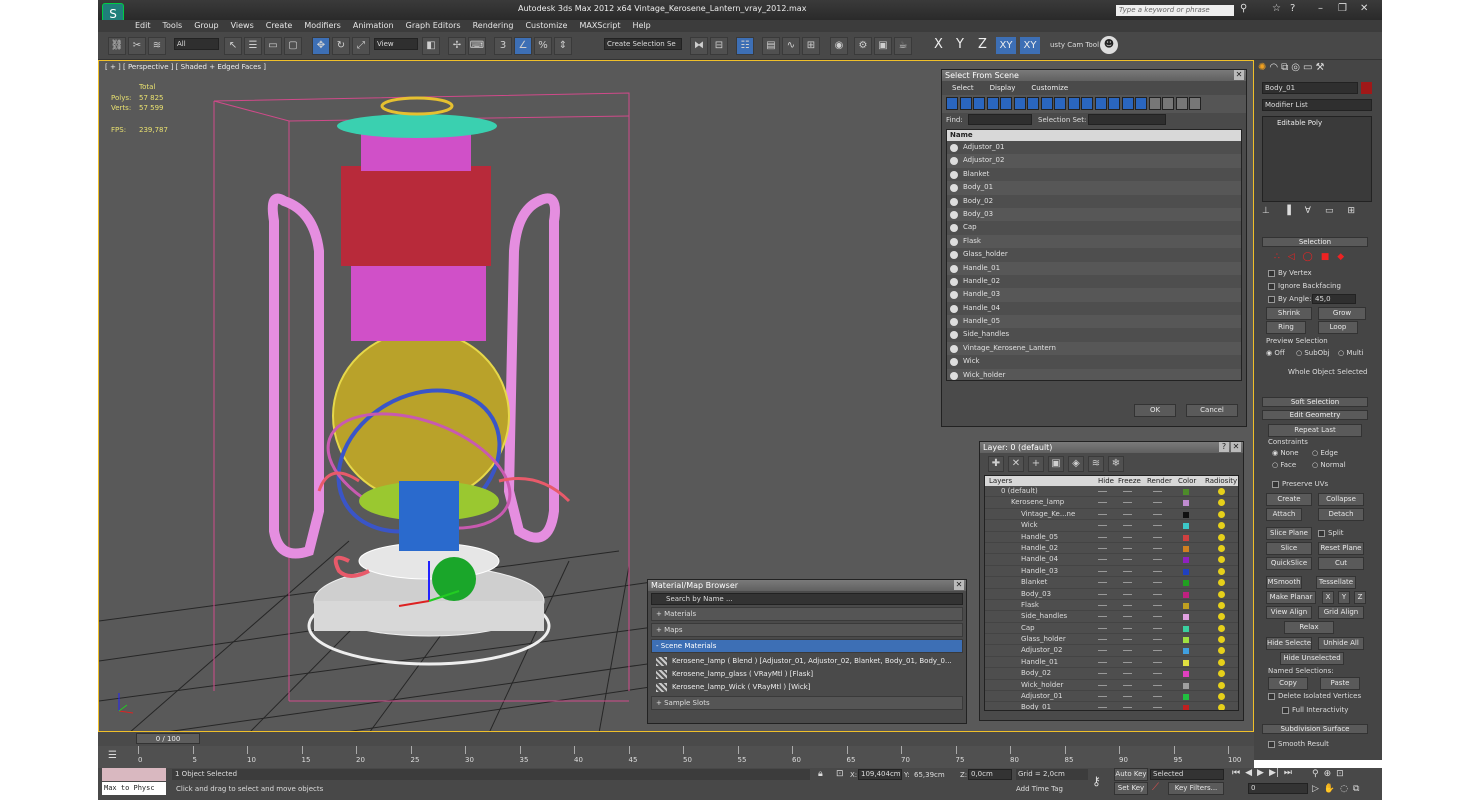  I want to click on key-icon: ⚷, so click(1096, 781).